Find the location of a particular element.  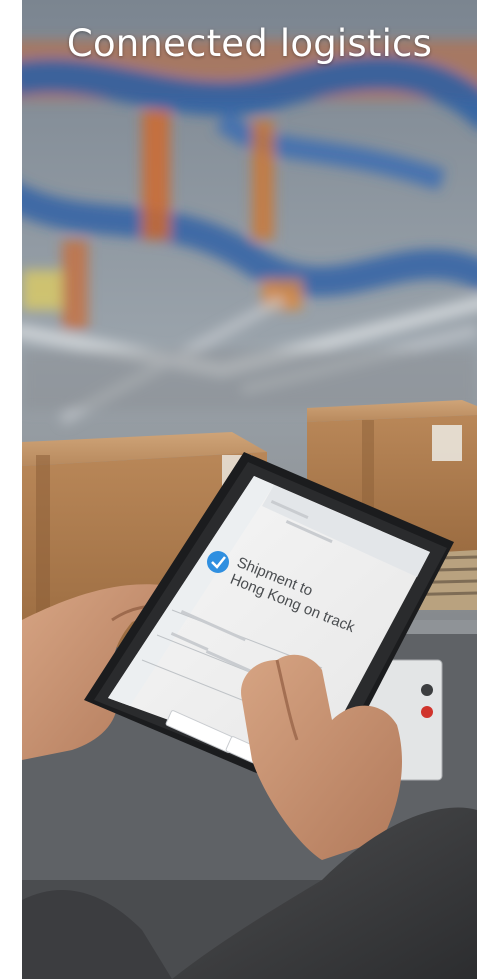

page-title: Connected logistics is located at coordinates (249, 43).